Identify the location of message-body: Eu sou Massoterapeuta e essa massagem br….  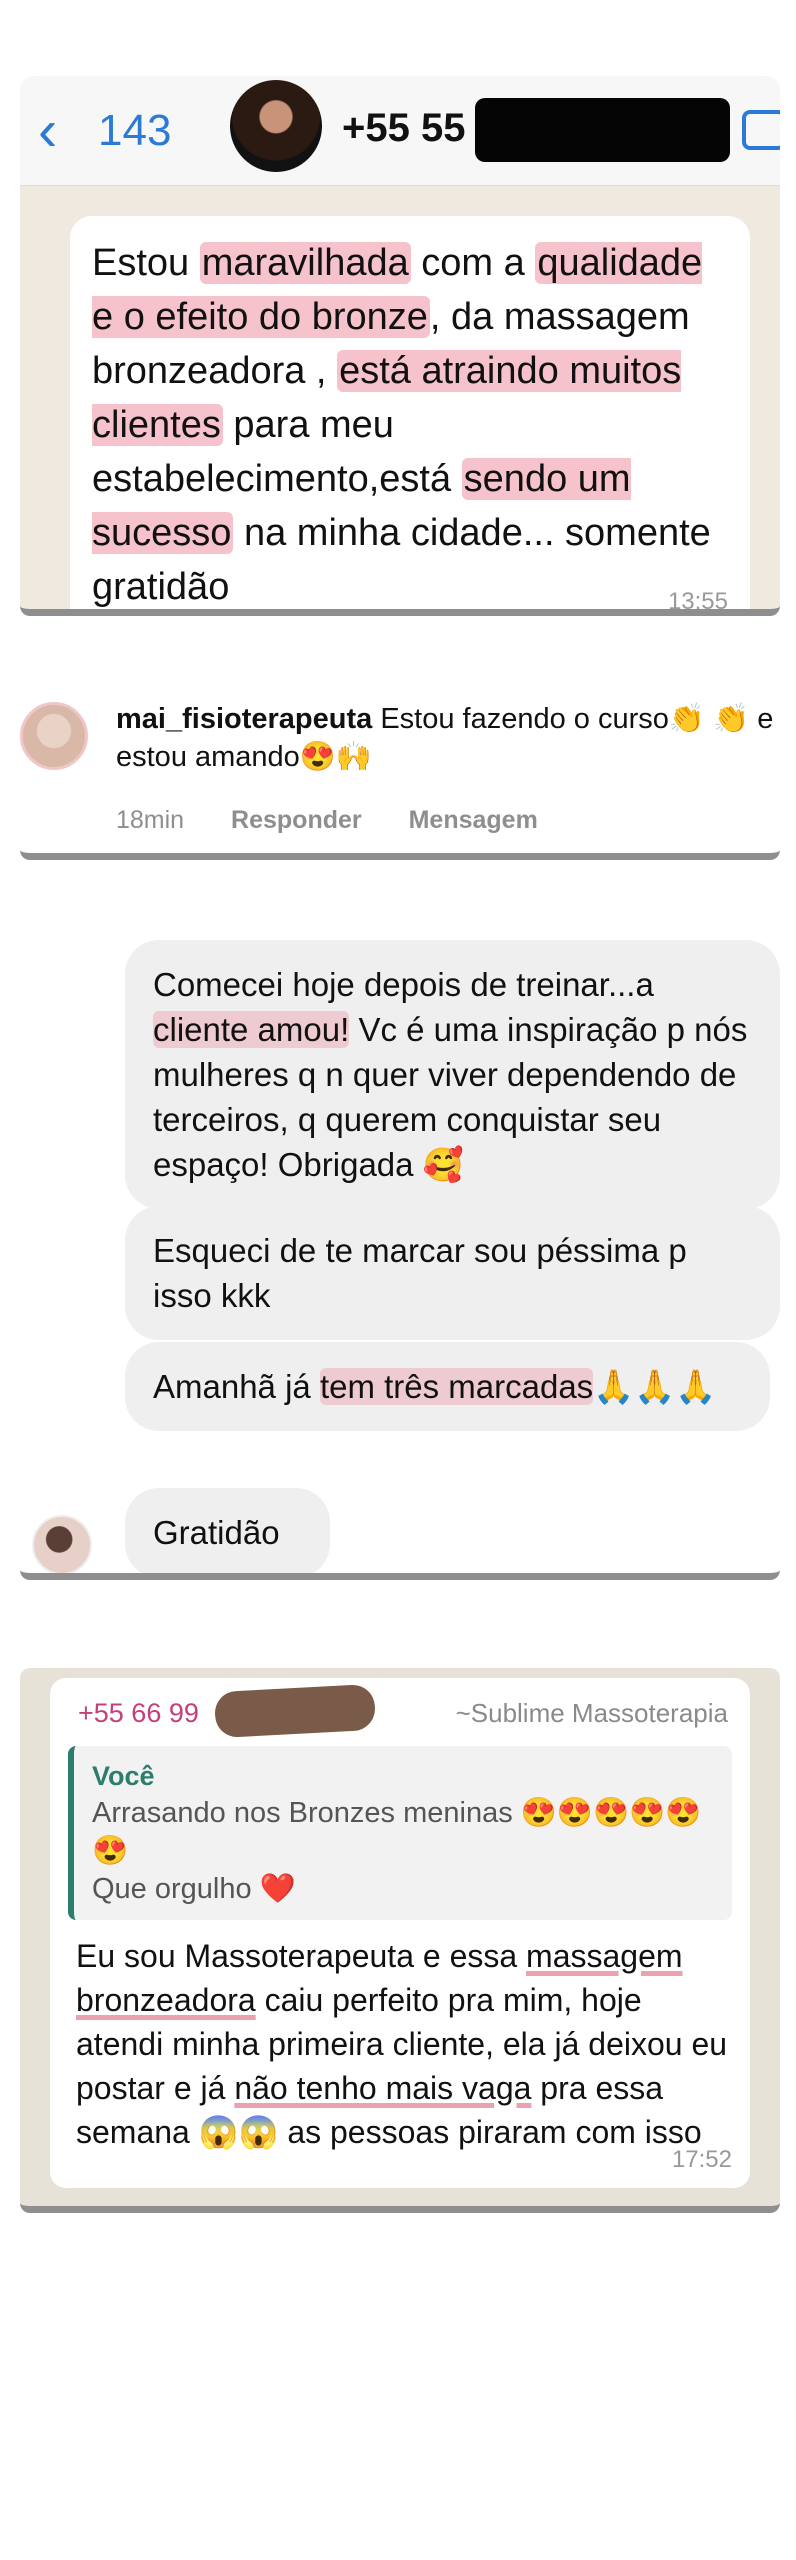
(406, 2044).